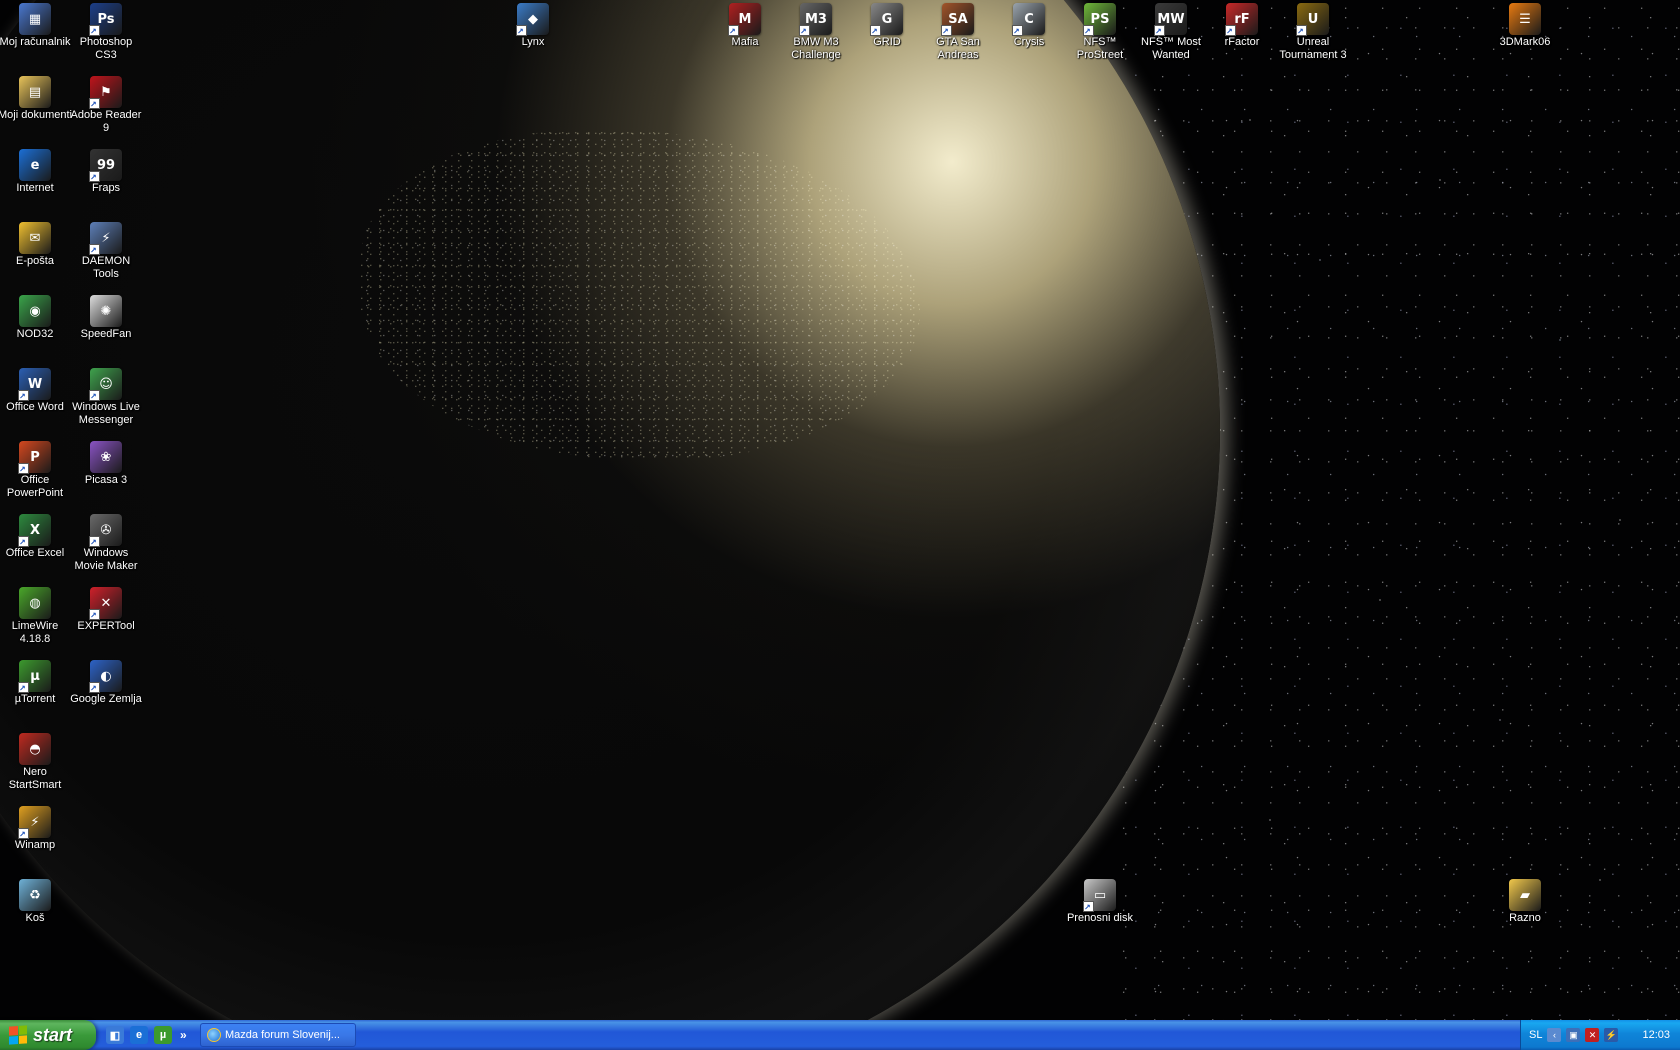 The width and height of the screenshot is (1680, 1050). I want to click on desktop-icon-label: Razno, so click(1525, 918).